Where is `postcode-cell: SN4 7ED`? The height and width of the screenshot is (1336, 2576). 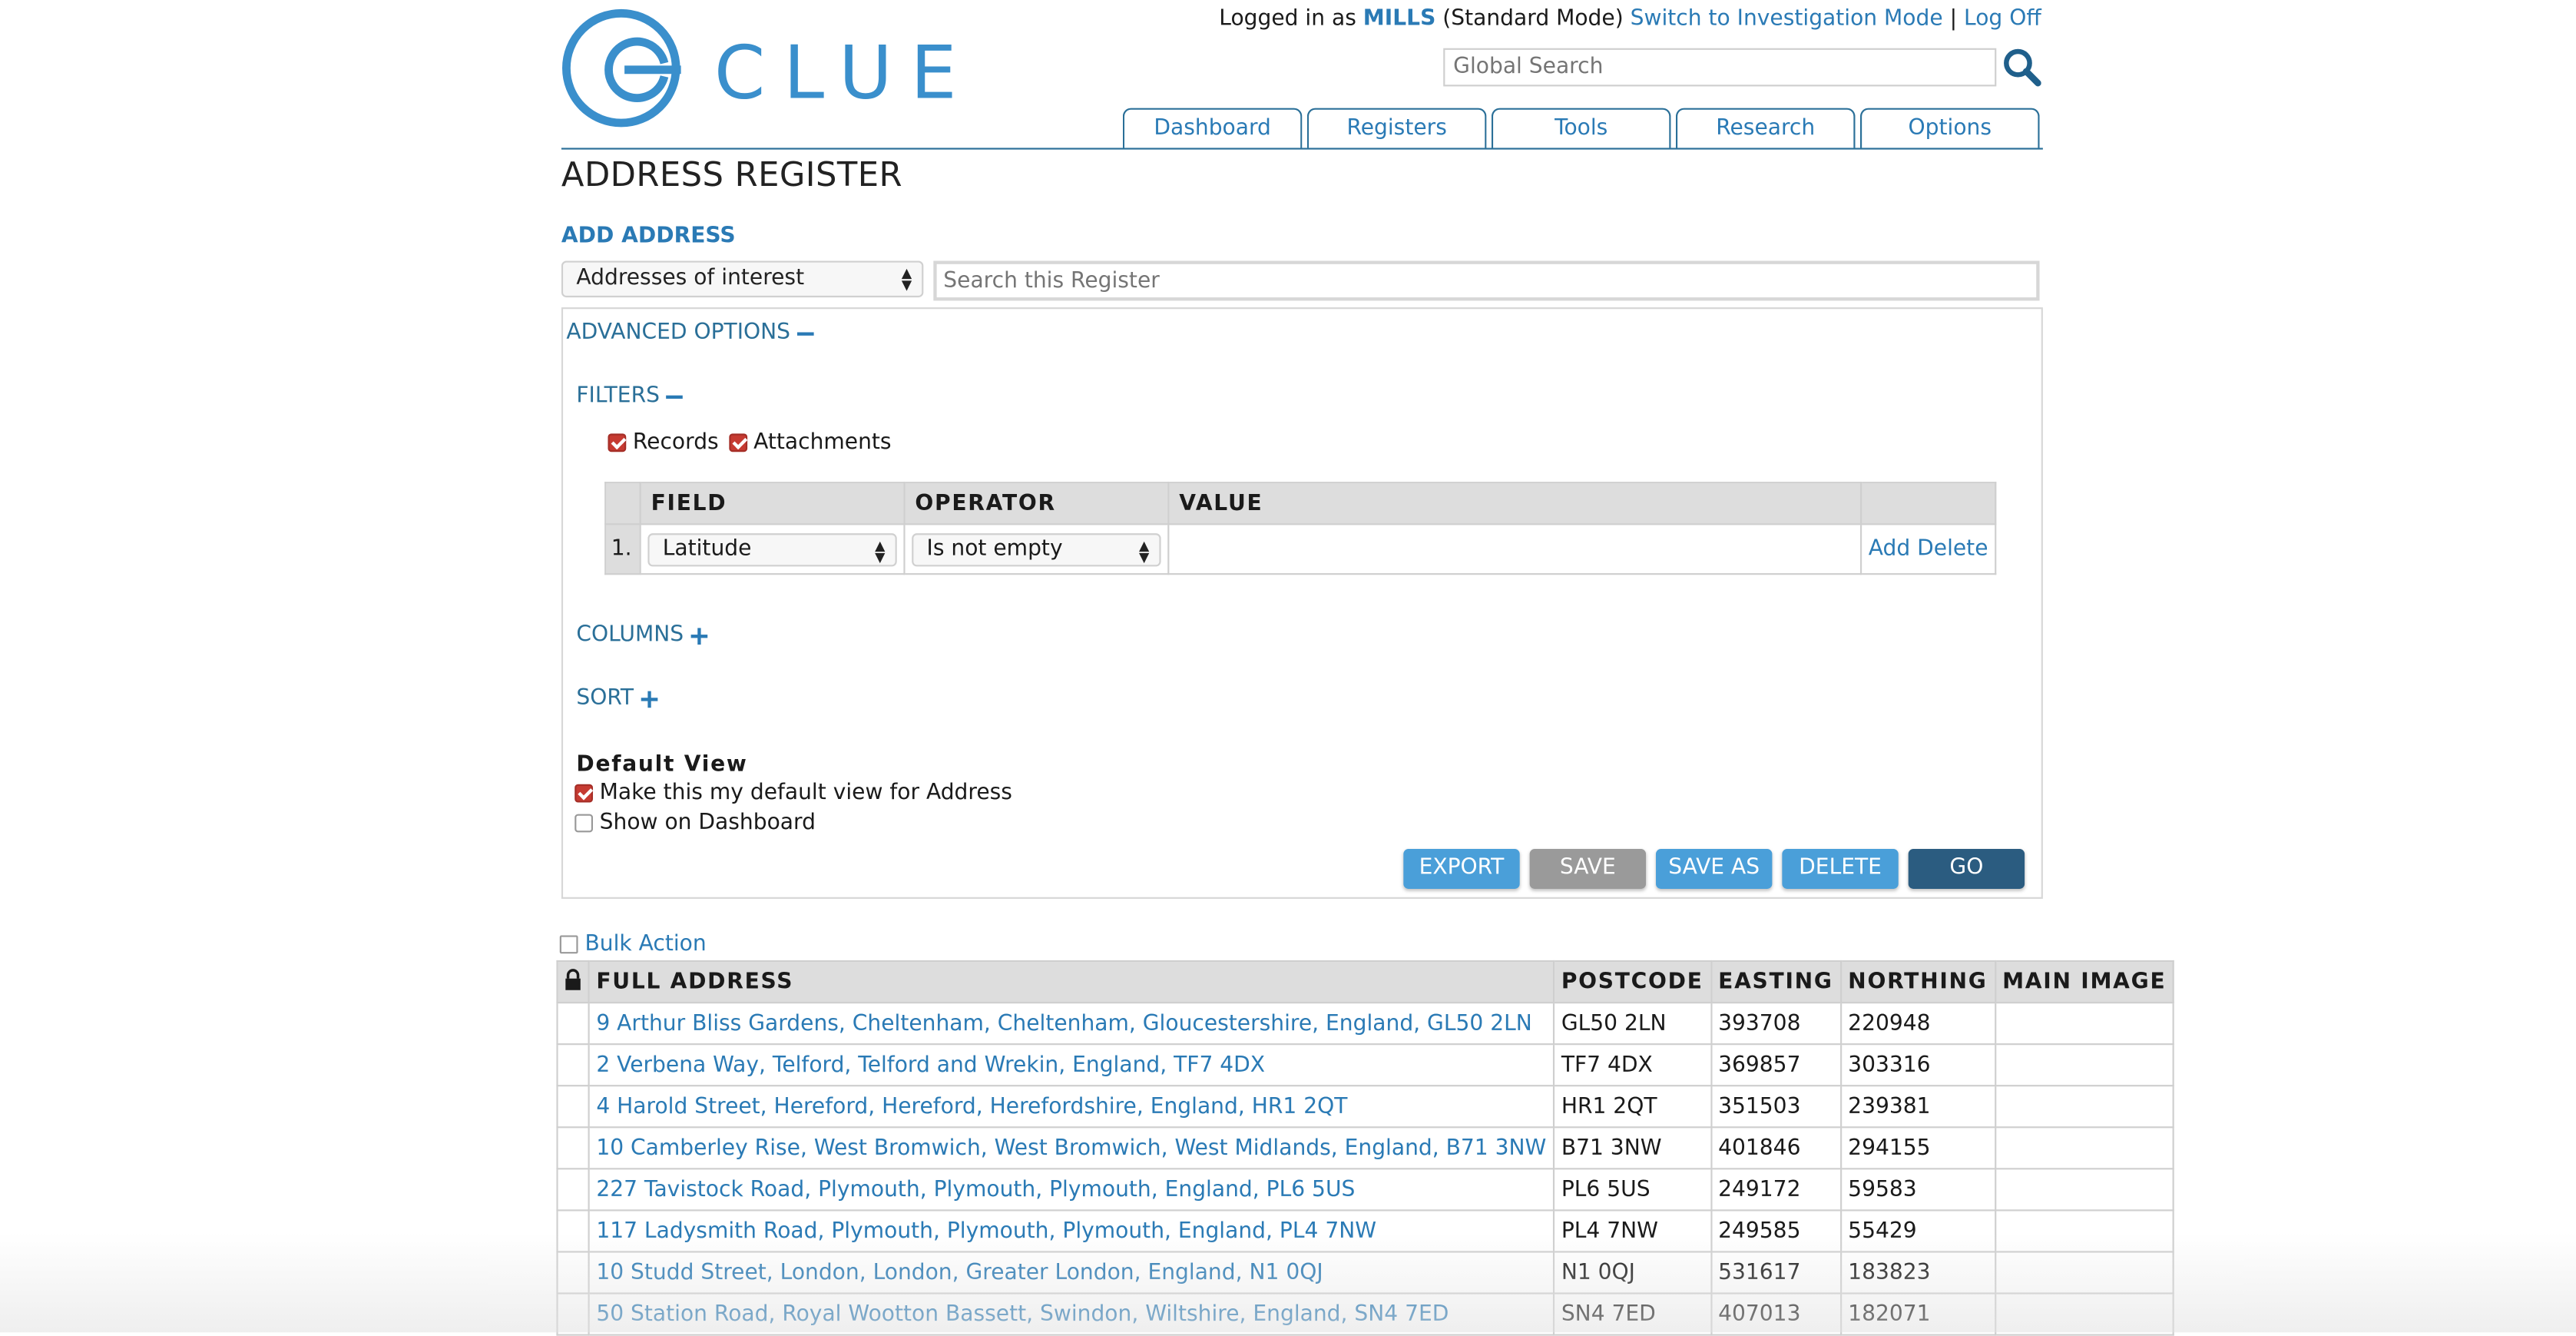 postcode-cell: SN4 7ED is located at coordinates (1632, 1314).